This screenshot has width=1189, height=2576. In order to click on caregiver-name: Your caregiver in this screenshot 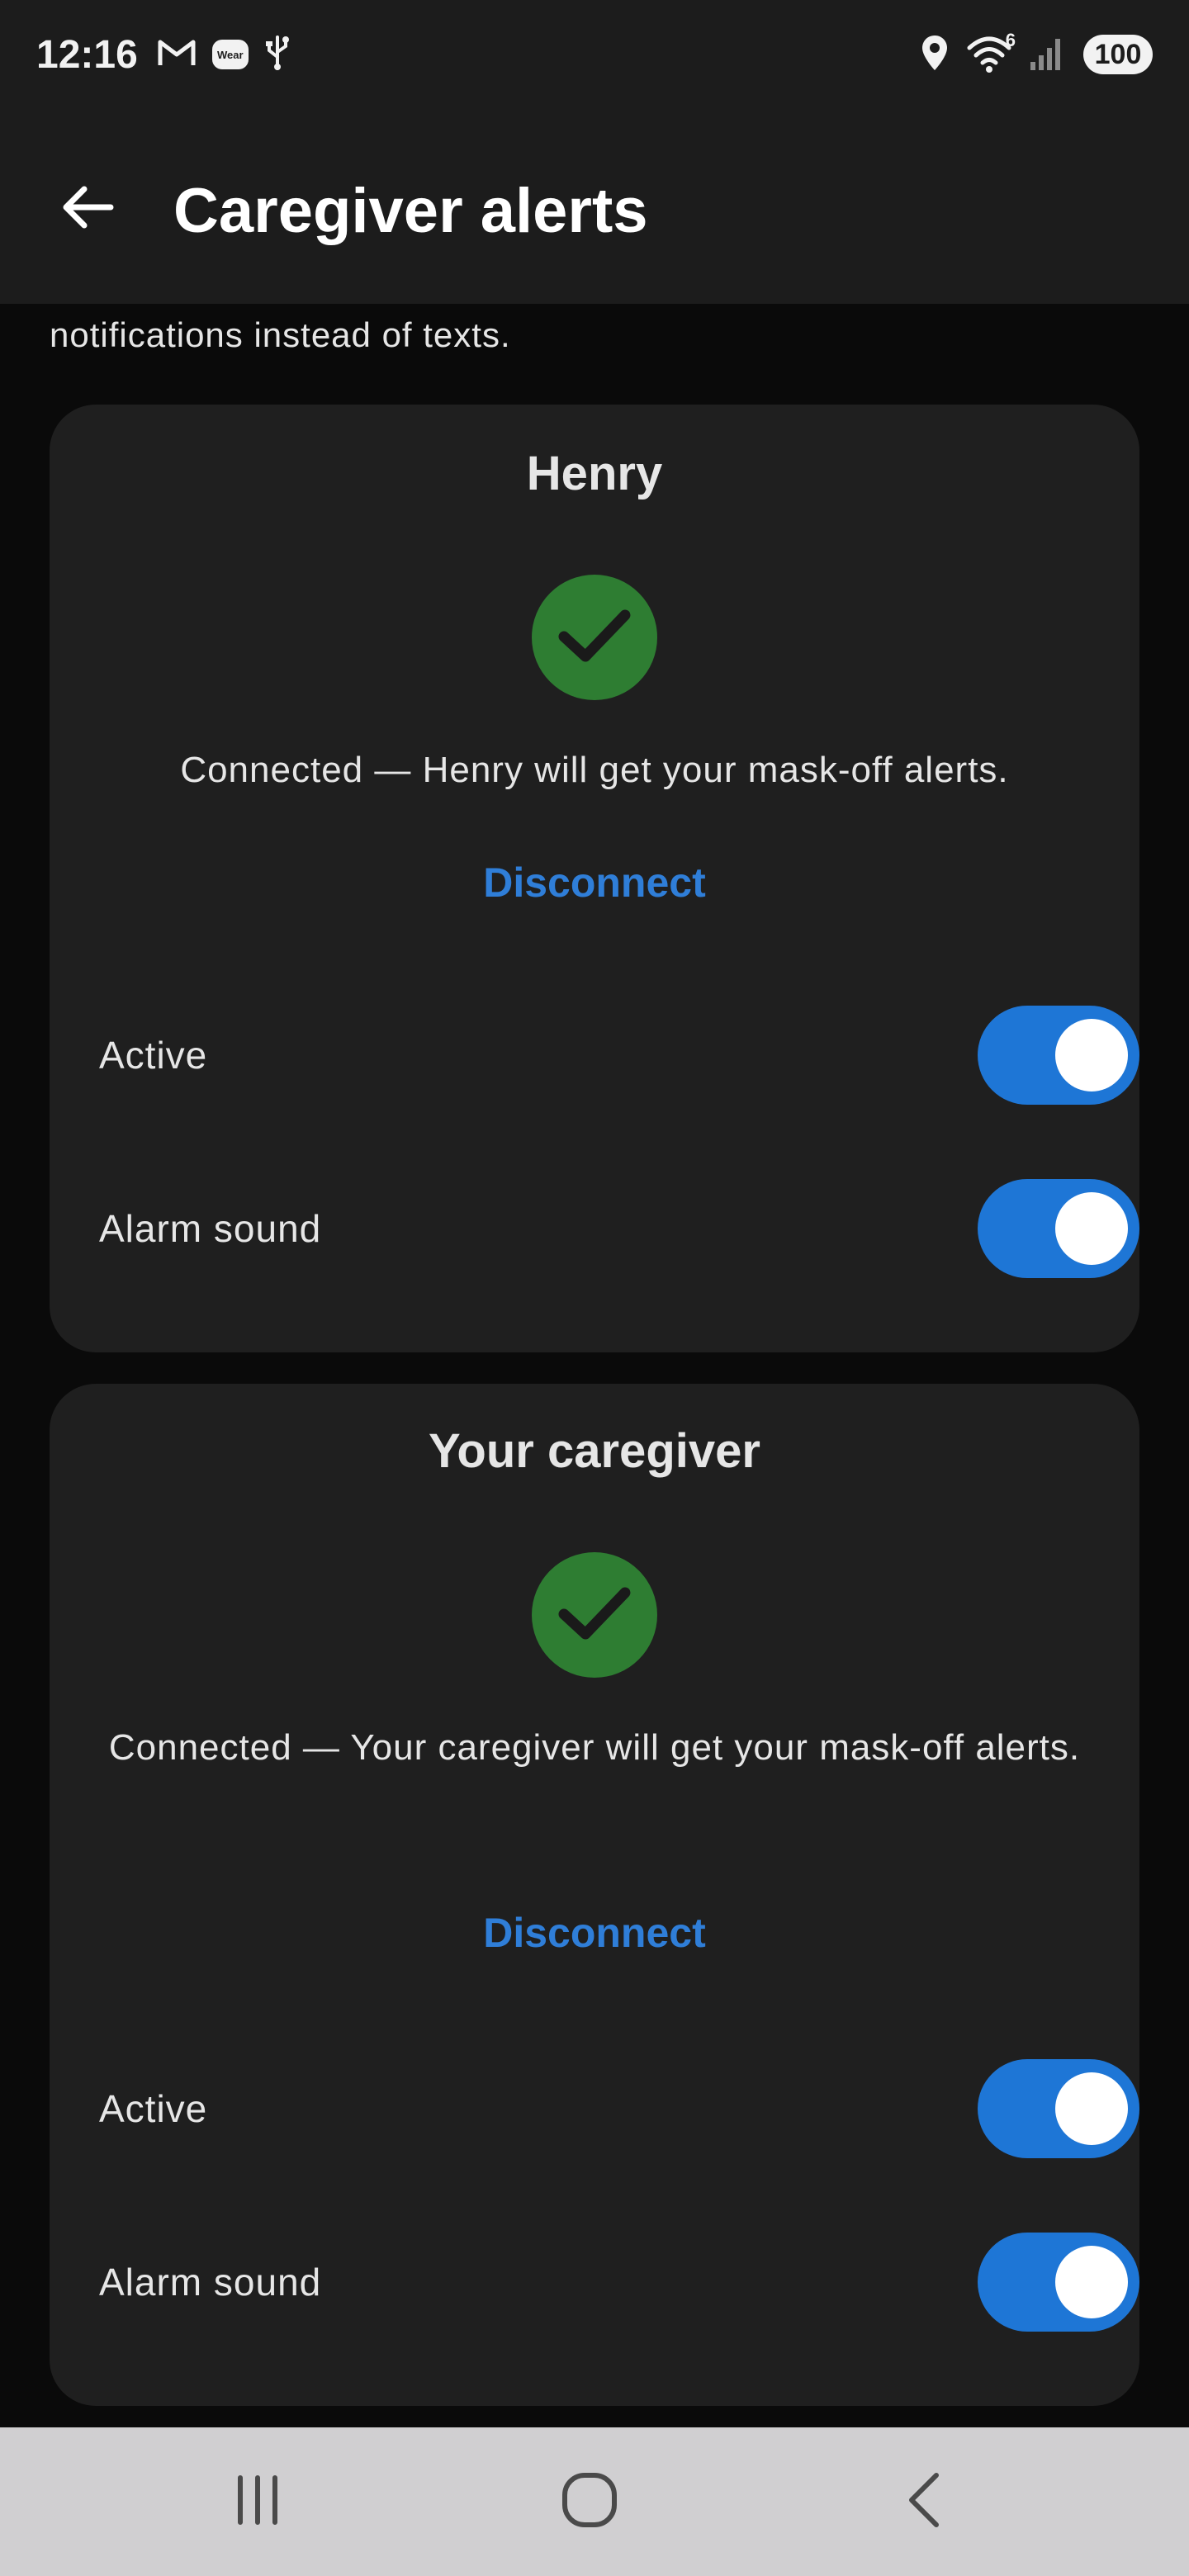, I will do `click(594, 1451)`.